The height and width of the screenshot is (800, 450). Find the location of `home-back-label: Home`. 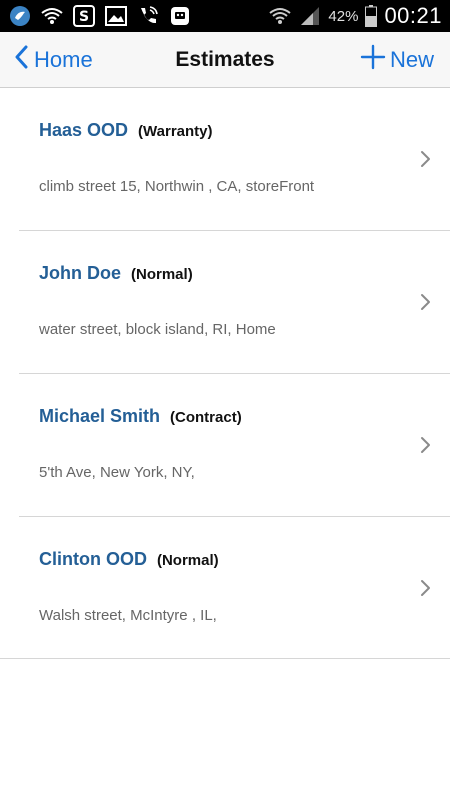

home-back-label: Home is located at coordinates (63, 59).